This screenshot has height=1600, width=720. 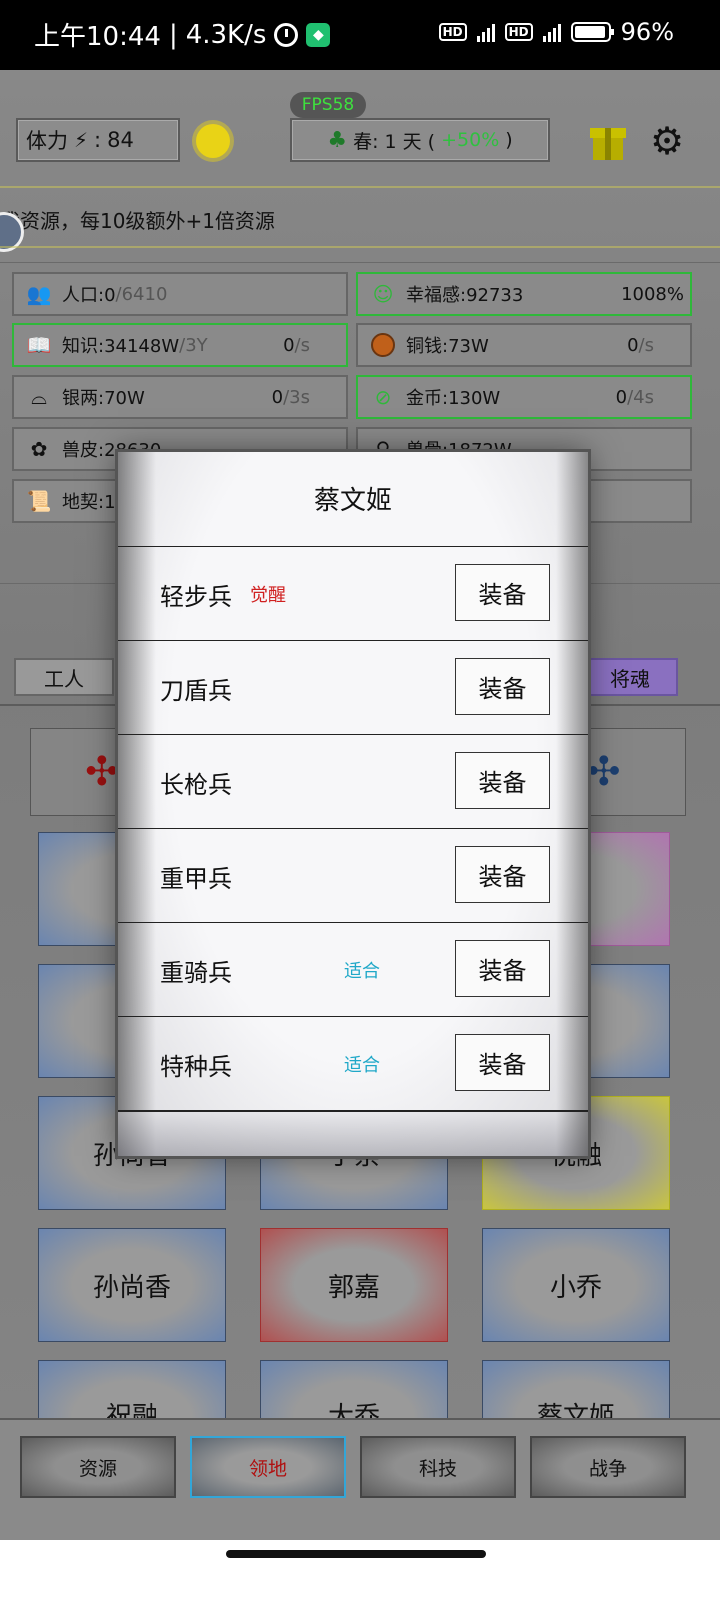 I want to click on troop-name: 轻步兵, so click(x=196, y=597).